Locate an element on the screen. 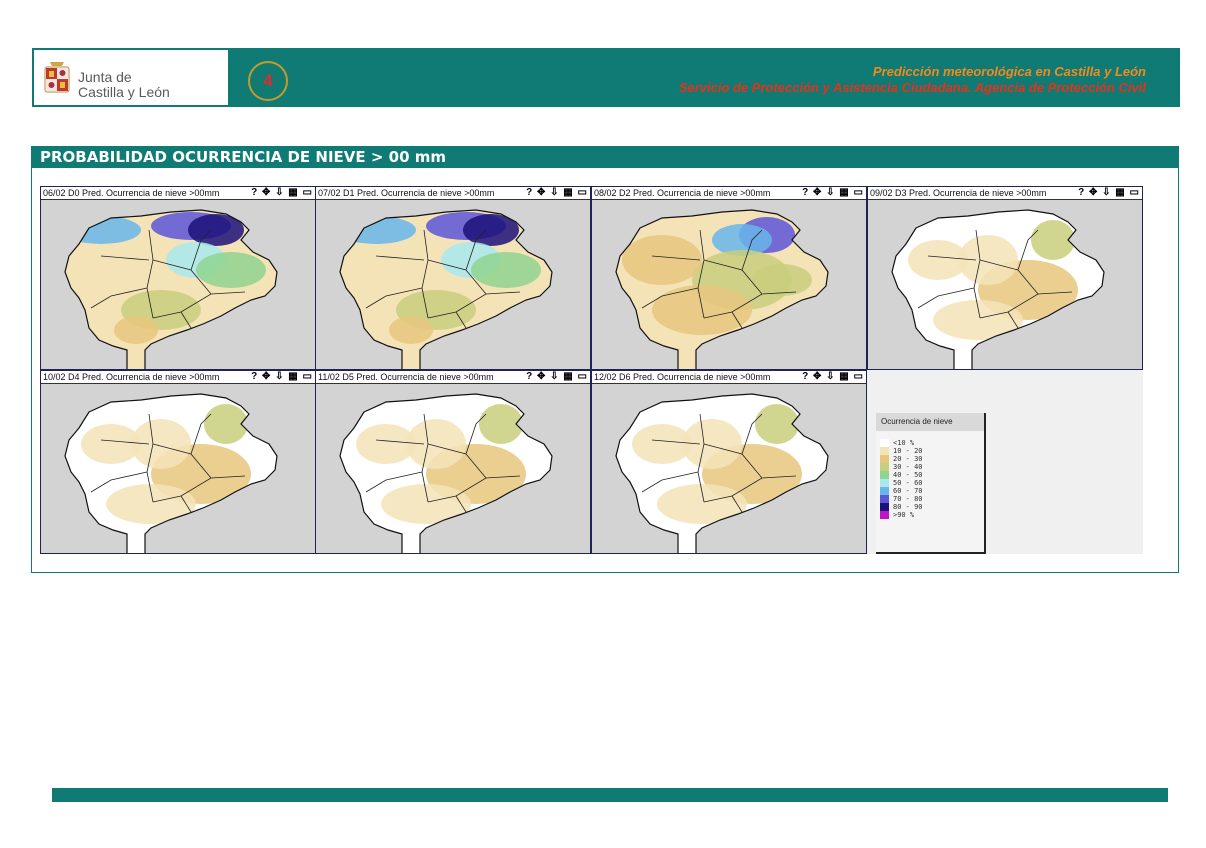 The height and width of the screenshot is (848, 1206). map-label: 08/02 D2 Pred. Ocurrencia de nieve >00mm is located at coordinates (682, 193).